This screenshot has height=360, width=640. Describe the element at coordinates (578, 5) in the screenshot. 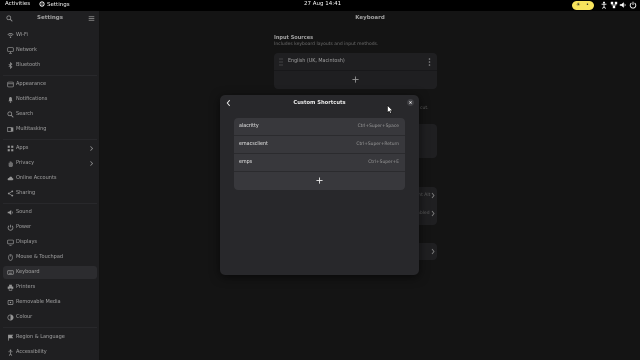

I see `sun-icon: ☀` at that location.